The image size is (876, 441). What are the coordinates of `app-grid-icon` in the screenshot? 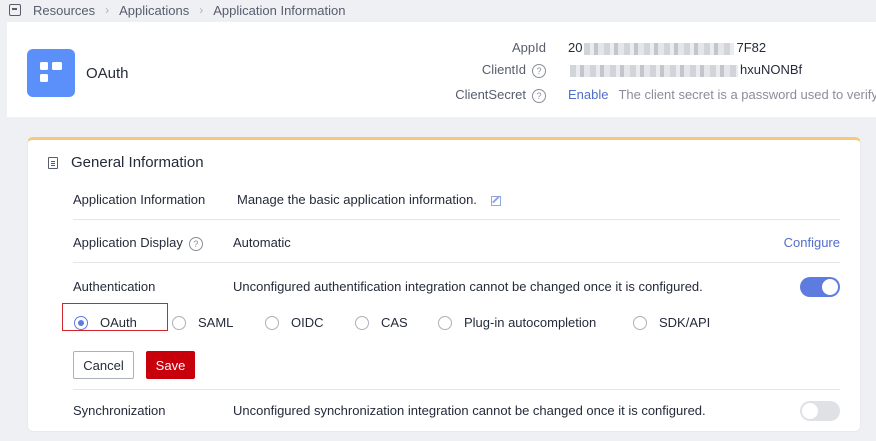 It's located at (51, 73).